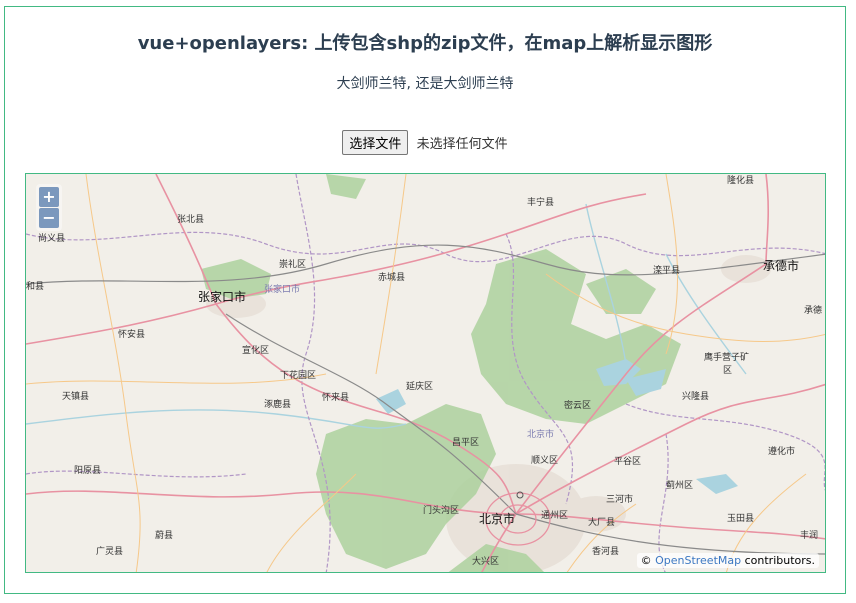 This screenshot has height=603, width=856. Describe the element at coordinates (255, 350) in the screenshot. I see `label-xuanhua: 宣化区` at that location.